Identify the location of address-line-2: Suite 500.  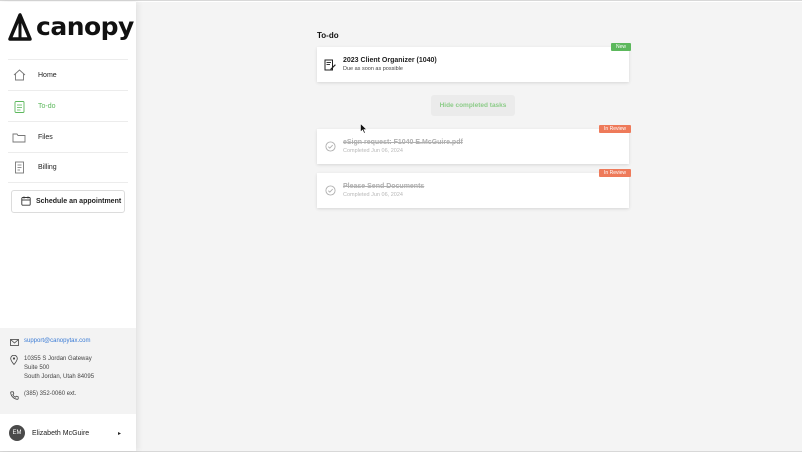
(37, 368).